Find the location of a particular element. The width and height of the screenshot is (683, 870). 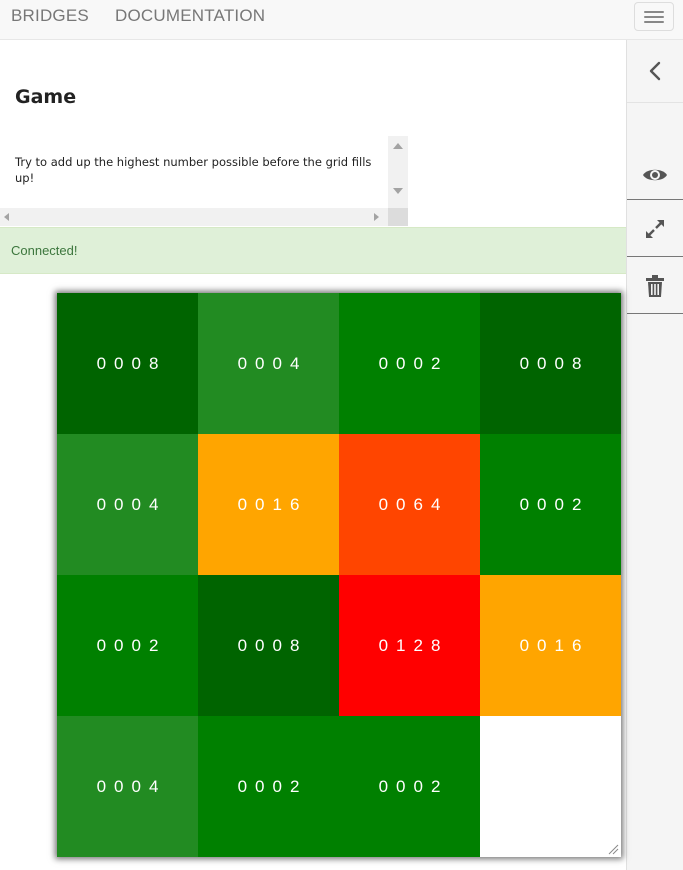

horizontal-scrollbar is located at coordinates (194, 217).